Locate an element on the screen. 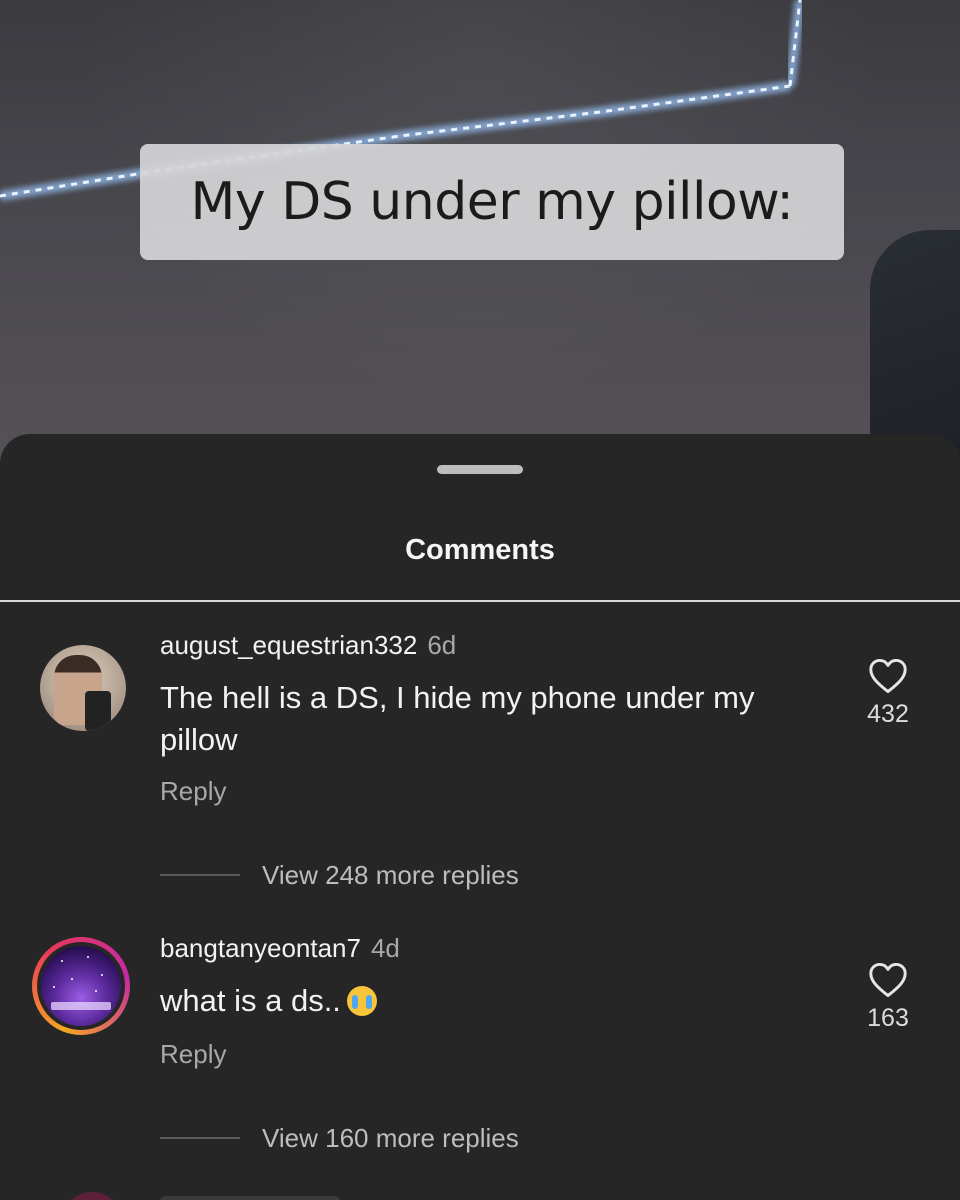  view-more-replies: View 160 more replies is located at coordinates (339, 1138).